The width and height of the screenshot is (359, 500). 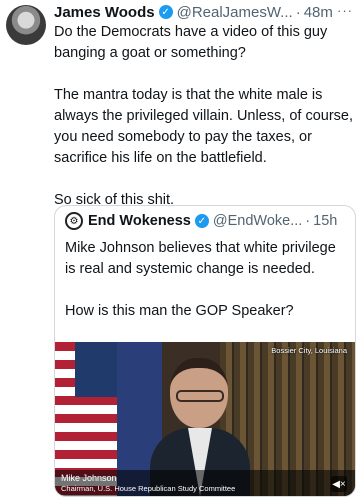 I want to click on quote-author-avatar: ⚙, so click(x=74, y=221).